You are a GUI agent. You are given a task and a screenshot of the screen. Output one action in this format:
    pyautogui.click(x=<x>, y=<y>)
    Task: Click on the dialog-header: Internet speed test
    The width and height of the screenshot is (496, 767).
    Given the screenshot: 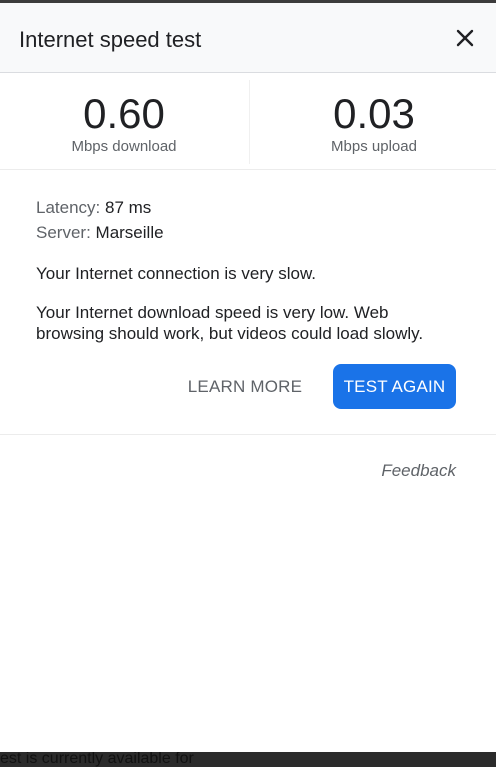 What is the action you would take?
    pyautogui.click(x=248, y=38)
    